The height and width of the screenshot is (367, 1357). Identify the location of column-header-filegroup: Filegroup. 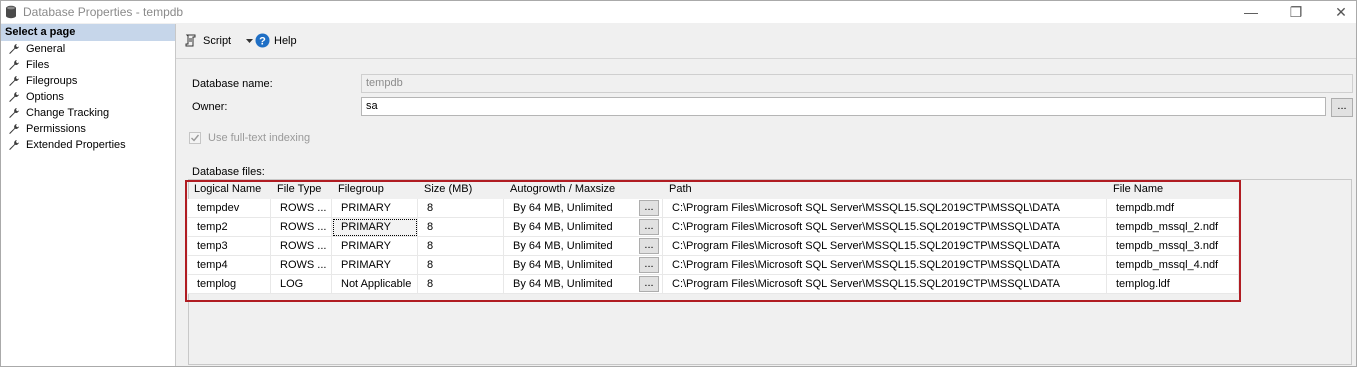
(375, 189).